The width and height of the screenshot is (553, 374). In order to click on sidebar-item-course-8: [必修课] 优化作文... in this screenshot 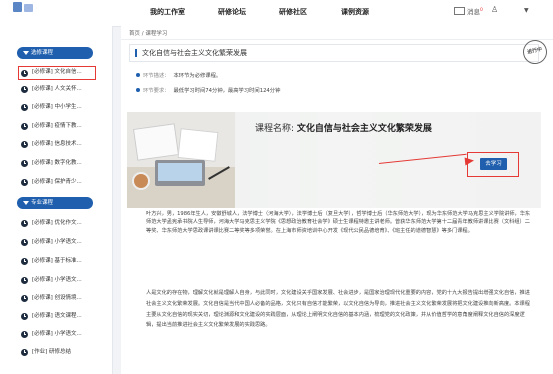, I will do `click(60, 223)`.